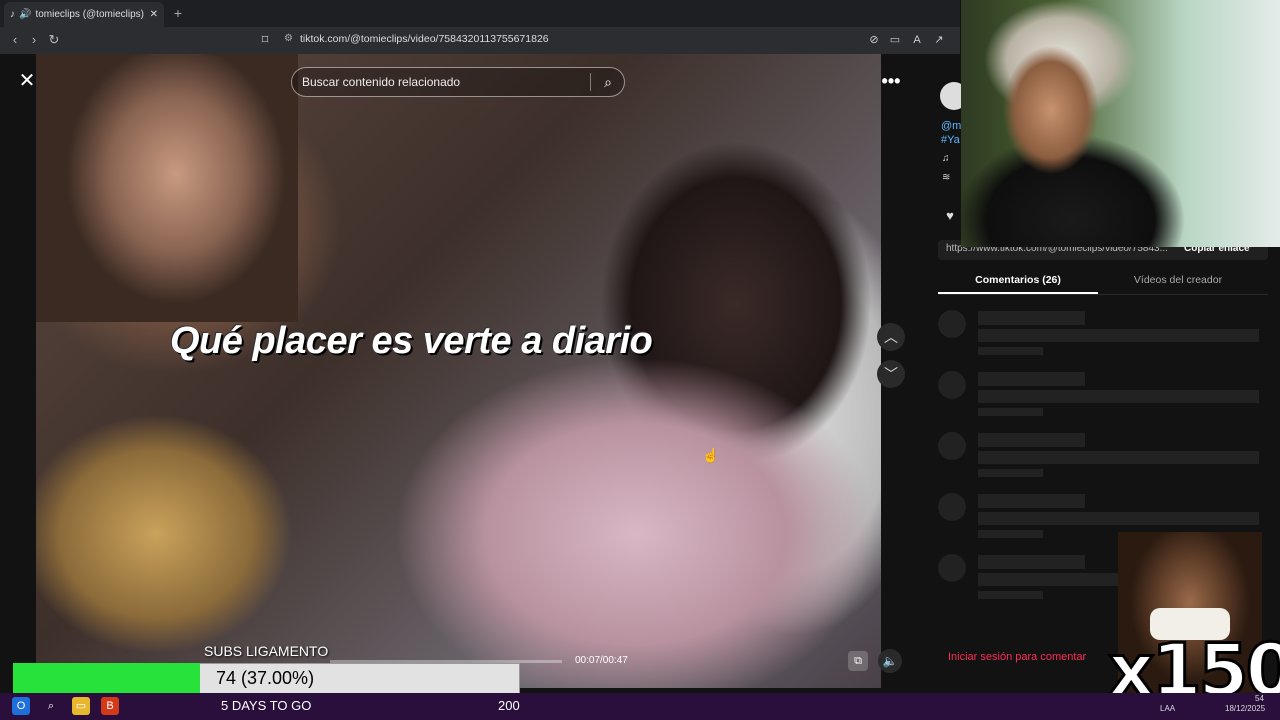 This screenshot has height=720, width=1280. What do you see at coordinates (34, 40) in the screenshot?
I see `forward-icon: ›` at bounding box center [34, 40].